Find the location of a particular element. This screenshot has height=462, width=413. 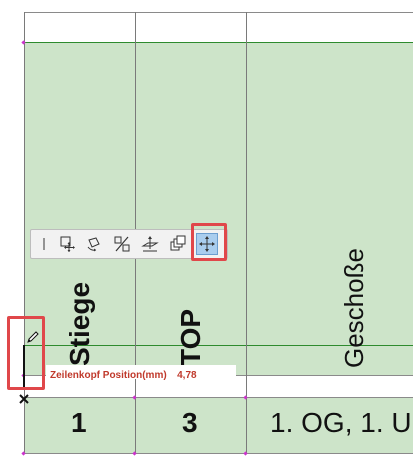

tooltip-value: 4,78 is located at coordinates (187, 375).